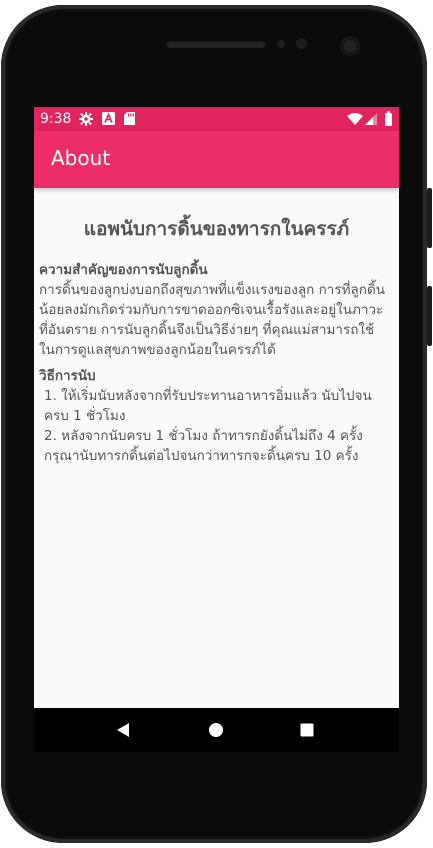 Image resolution: width=433 pixels, height=848 pixels. I want to click on volume-button, so click(429, 316).